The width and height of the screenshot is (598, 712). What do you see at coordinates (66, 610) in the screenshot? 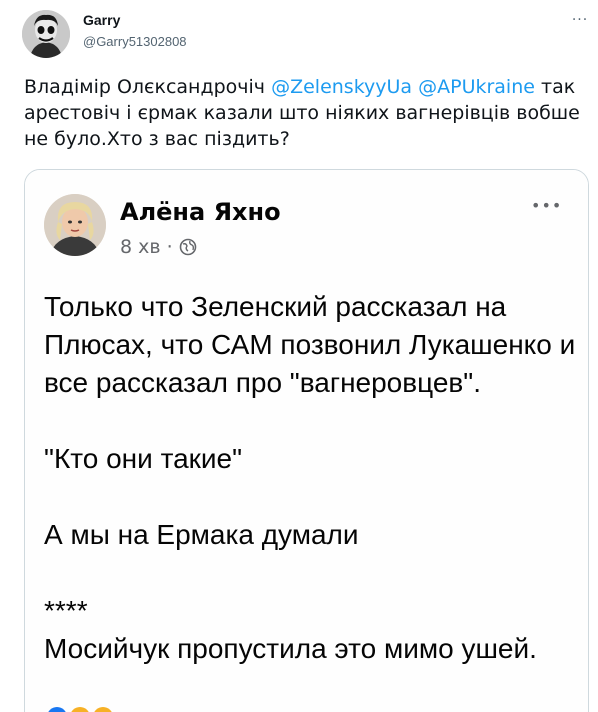
I see `post-stars: ****` at bounding box center [66, 610].